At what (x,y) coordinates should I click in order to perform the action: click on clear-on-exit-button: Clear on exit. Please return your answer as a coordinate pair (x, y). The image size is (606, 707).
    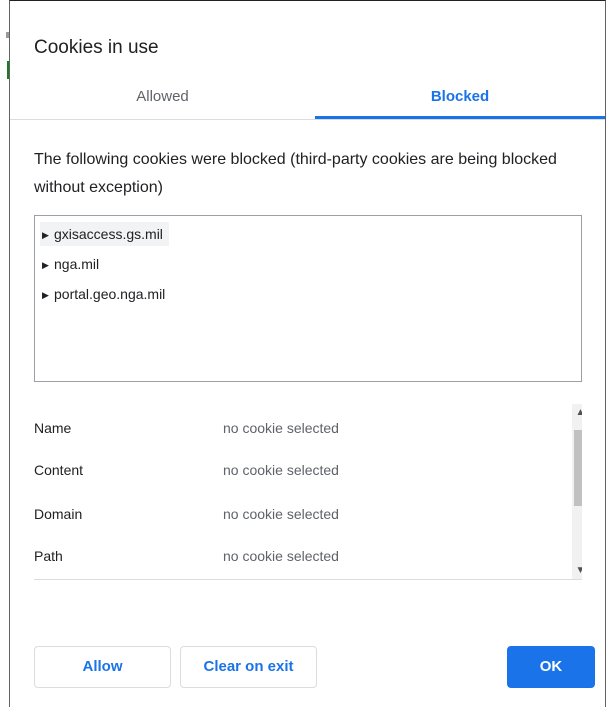
    Looking at the image, I should click on (248, 667).